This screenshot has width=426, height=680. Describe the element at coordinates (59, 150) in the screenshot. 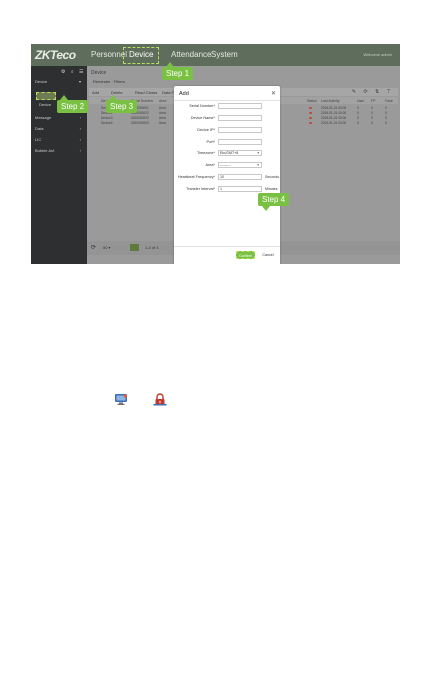

I see `sidebar-item-bubble: Bubble Ant ›` at that location.